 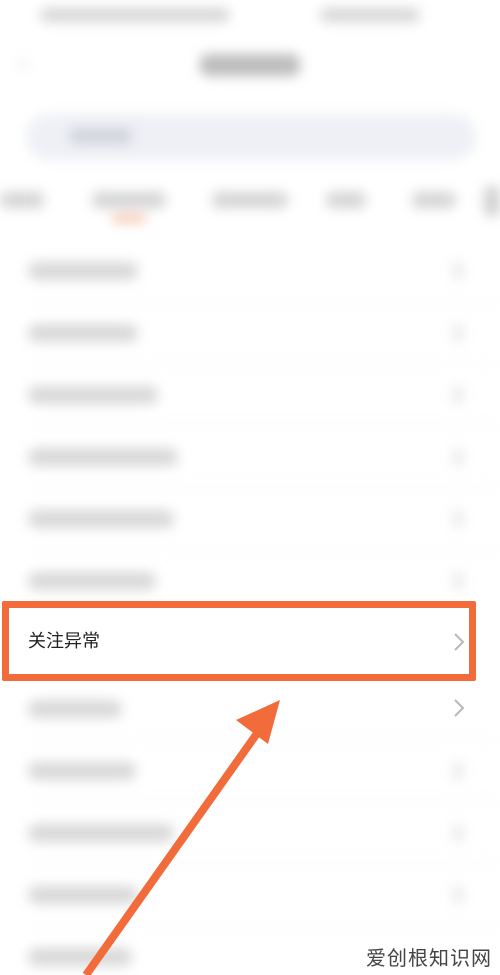 I want to click on status-bar-left, so click(x=135, y=15).